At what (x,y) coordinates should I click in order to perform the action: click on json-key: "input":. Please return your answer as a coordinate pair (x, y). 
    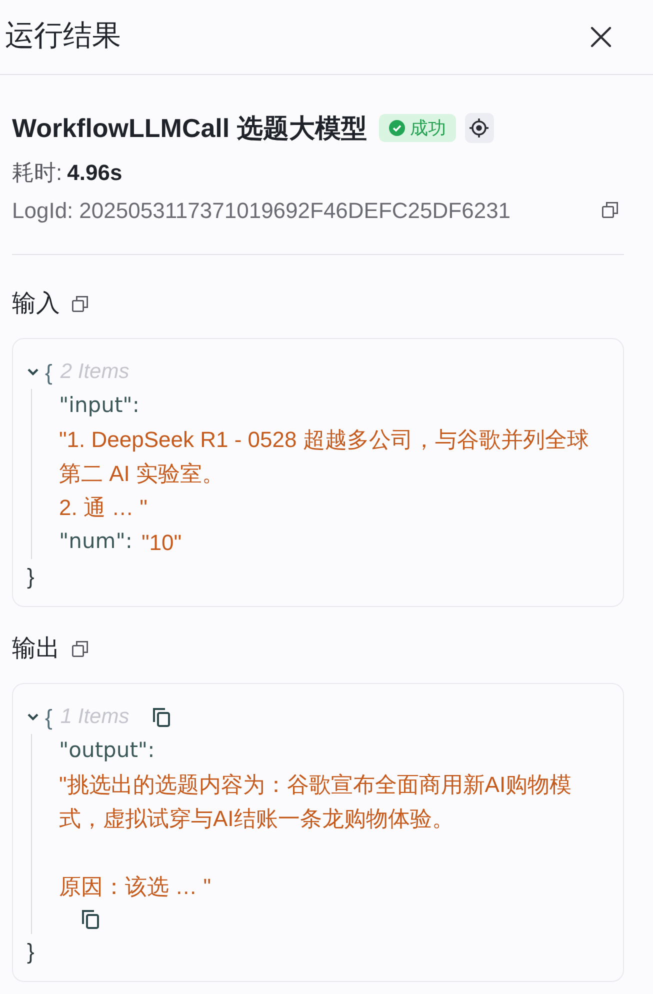
    Looking at the image, I should click on (99, 406).